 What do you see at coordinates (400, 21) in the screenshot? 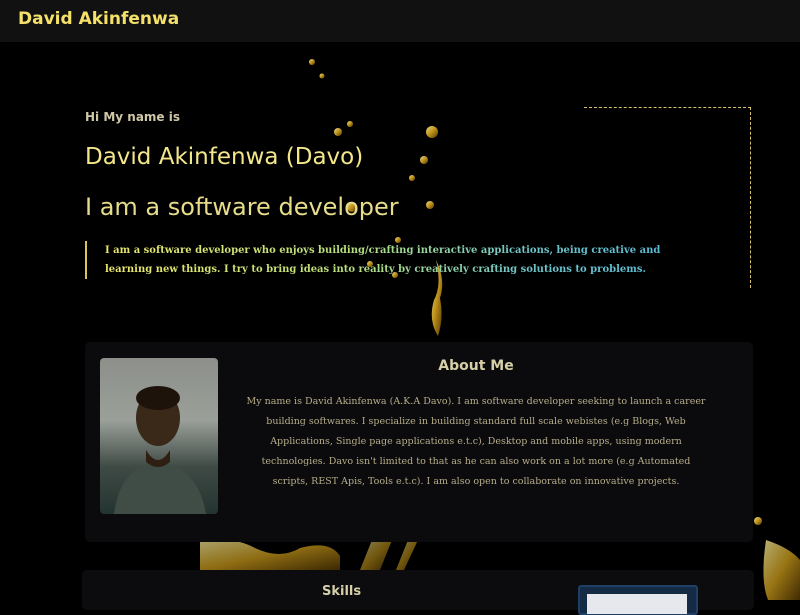
I see `navbar: David Akinfenwa` at bounding box center [400, 21].